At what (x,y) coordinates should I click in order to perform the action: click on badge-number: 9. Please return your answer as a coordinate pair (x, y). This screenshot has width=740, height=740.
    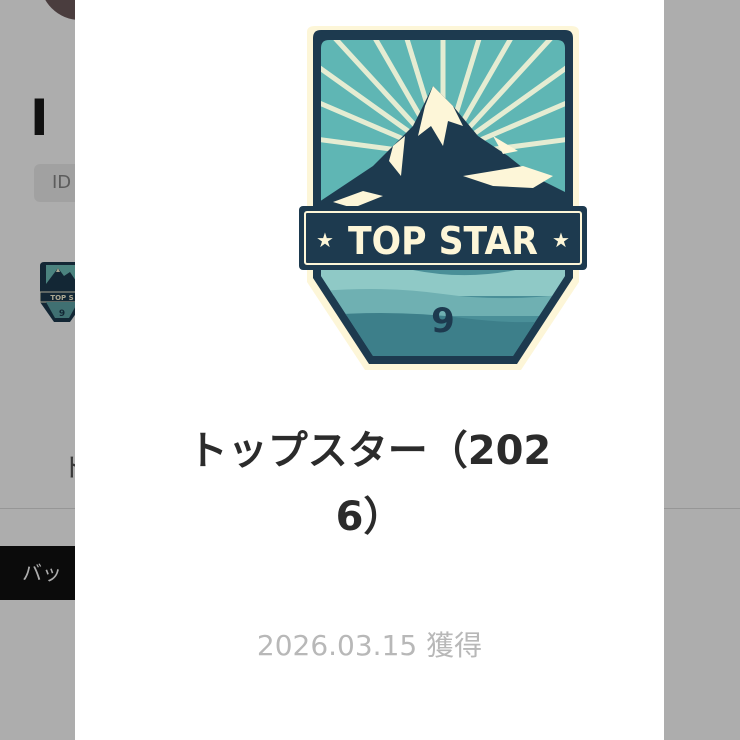
    Looking at the image, I should click on (443, 321).